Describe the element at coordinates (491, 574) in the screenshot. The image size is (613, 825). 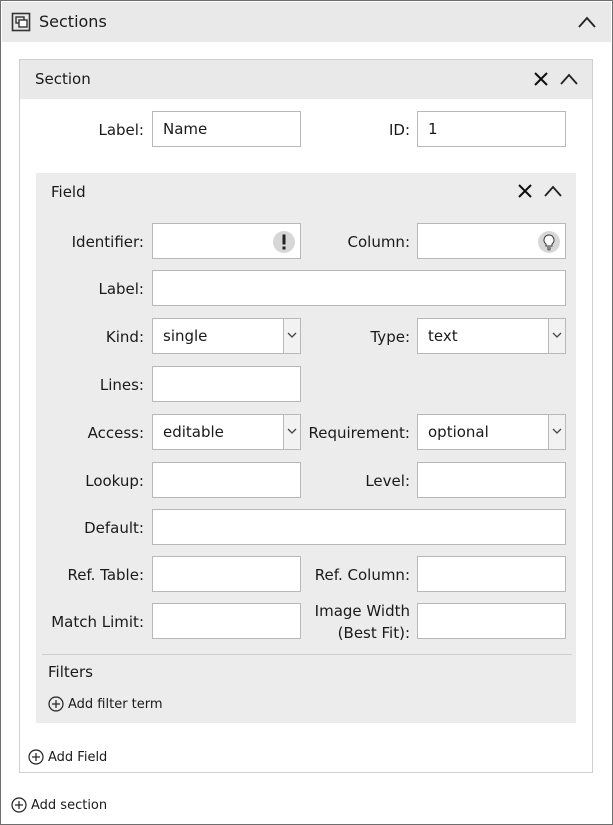
I see `ref-column-input` at that location.